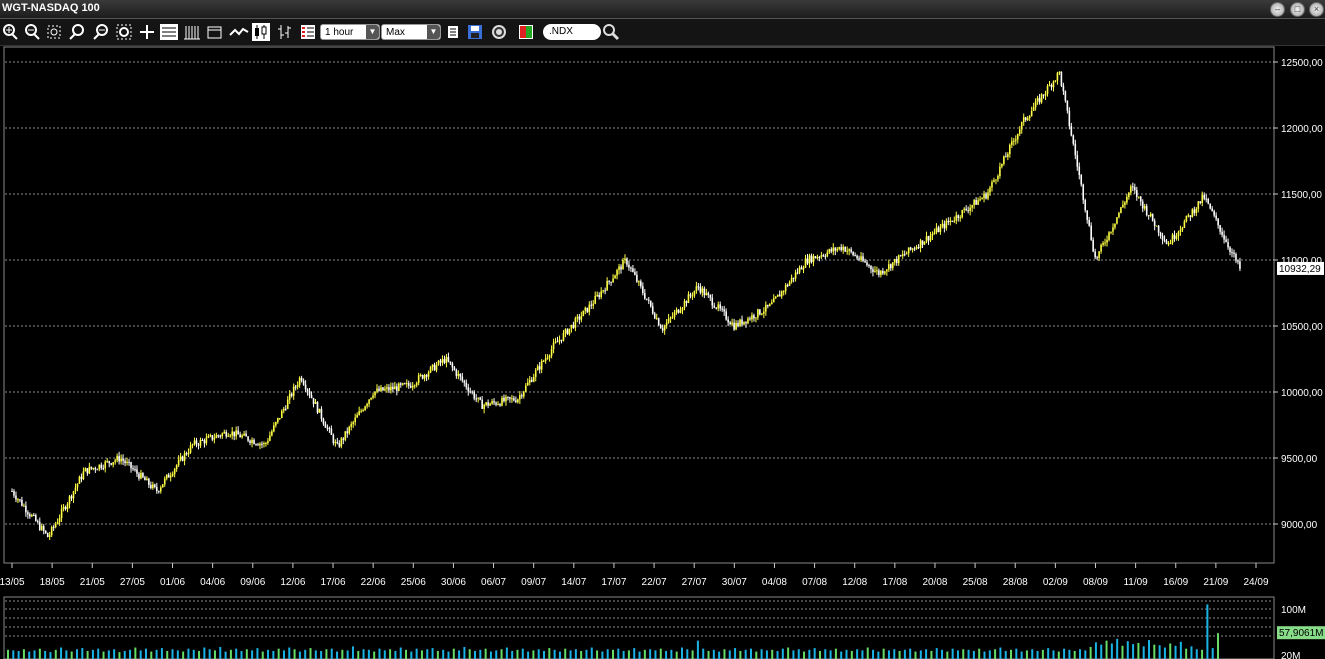 The height and width of the screenshot is (659, 1325). Describe the element at coordinates (1215, 582) in the screenshot. I see `x-tick-label: 21/09` at that location.